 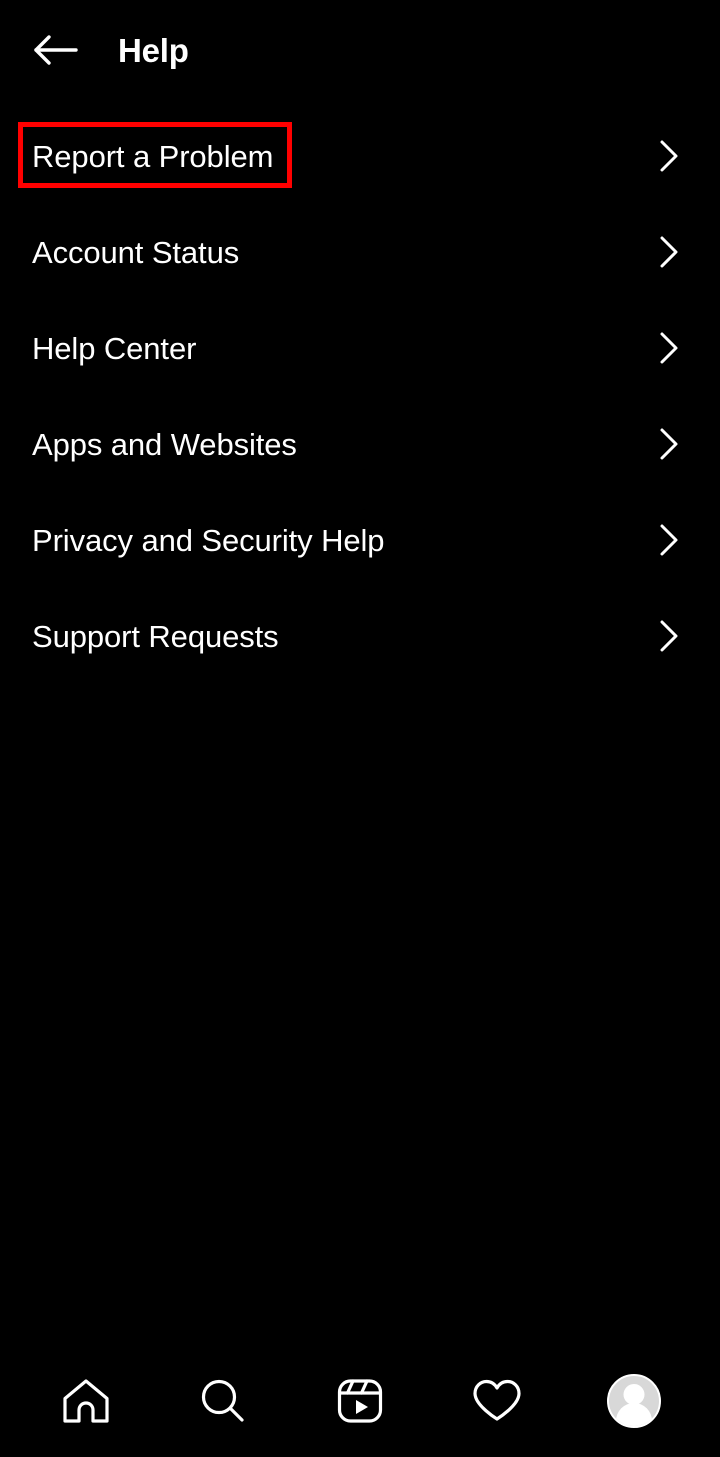 I want to click on nav-item-home, so click(x=86, y=1401).